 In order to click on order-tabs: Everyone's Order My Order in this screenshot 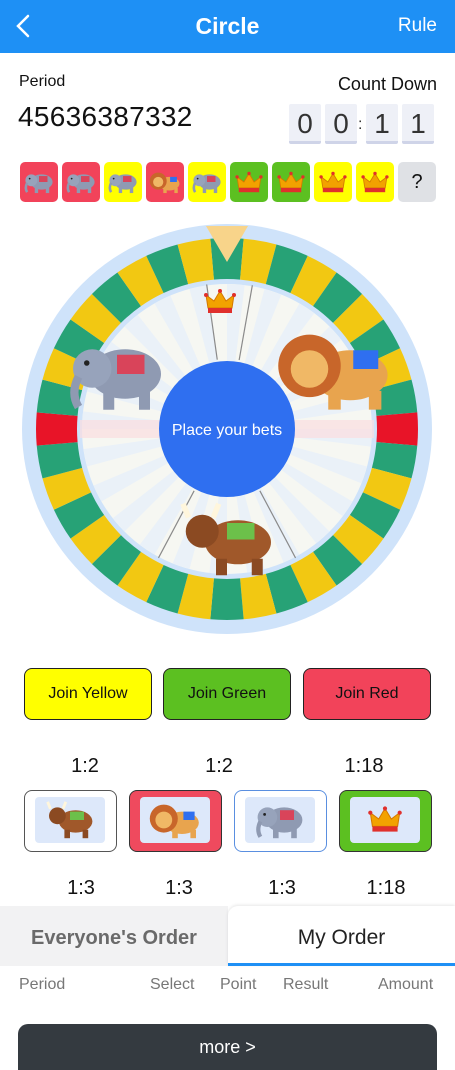, I will do `click(227, 936)`.